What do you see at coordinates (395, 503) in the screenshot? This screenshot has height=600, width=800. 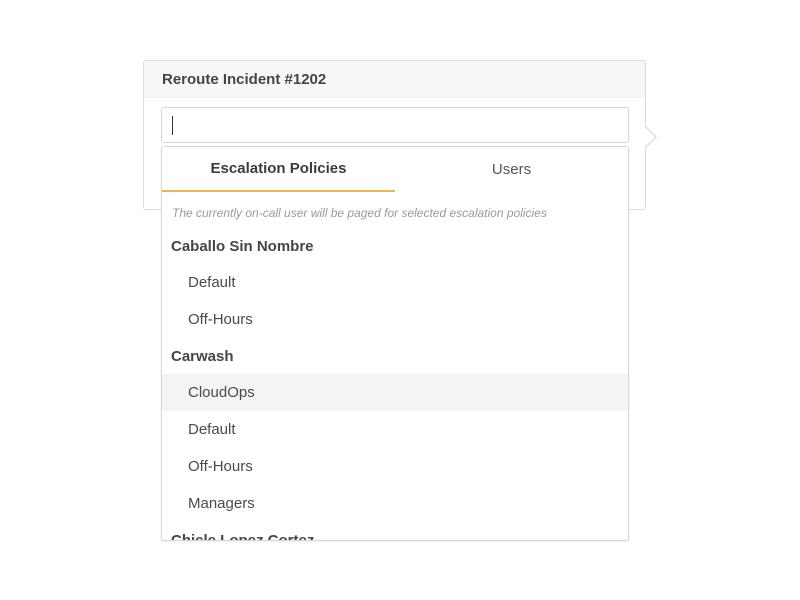 I see `list-item: Managers` at bounding box center [395, 503].